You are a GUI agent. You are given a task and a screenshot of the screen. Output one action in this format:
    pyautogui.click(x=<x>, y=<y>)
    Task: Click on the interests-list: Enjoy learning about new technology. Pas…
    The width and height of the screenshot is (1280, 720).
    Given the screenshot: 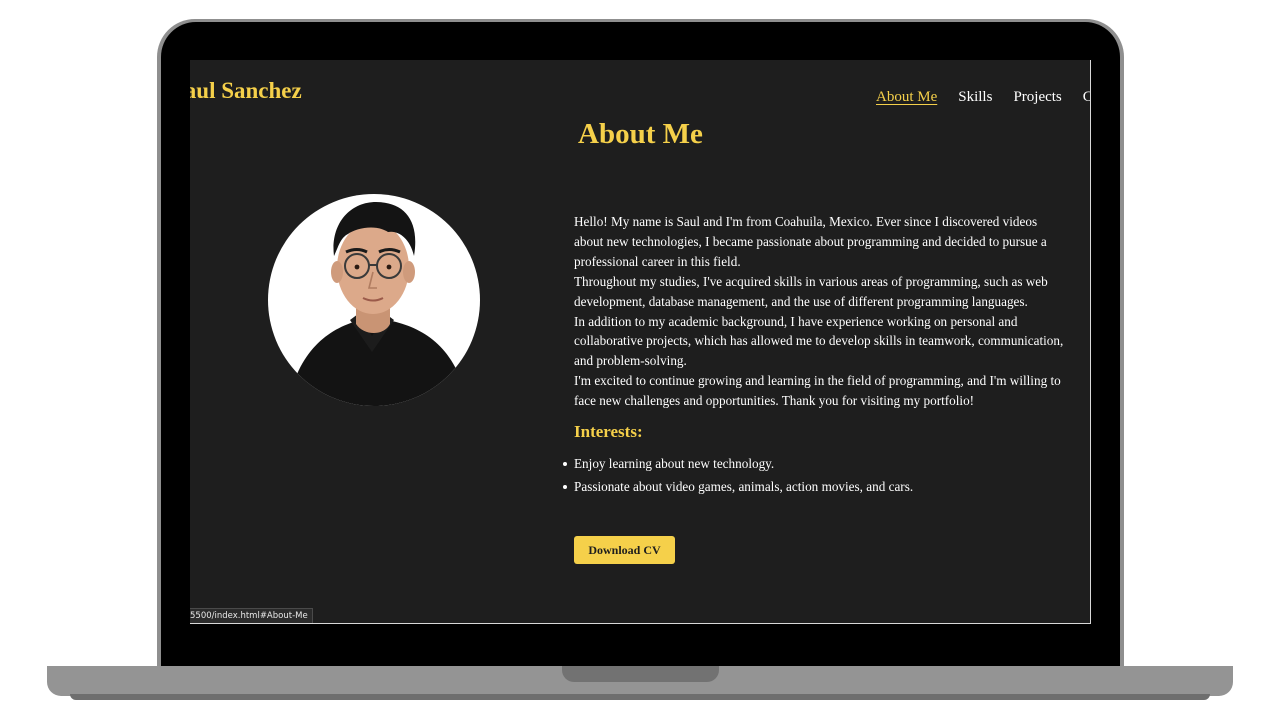 What is the action you would take?
    pyautogui.click(x=737, y=475)
    